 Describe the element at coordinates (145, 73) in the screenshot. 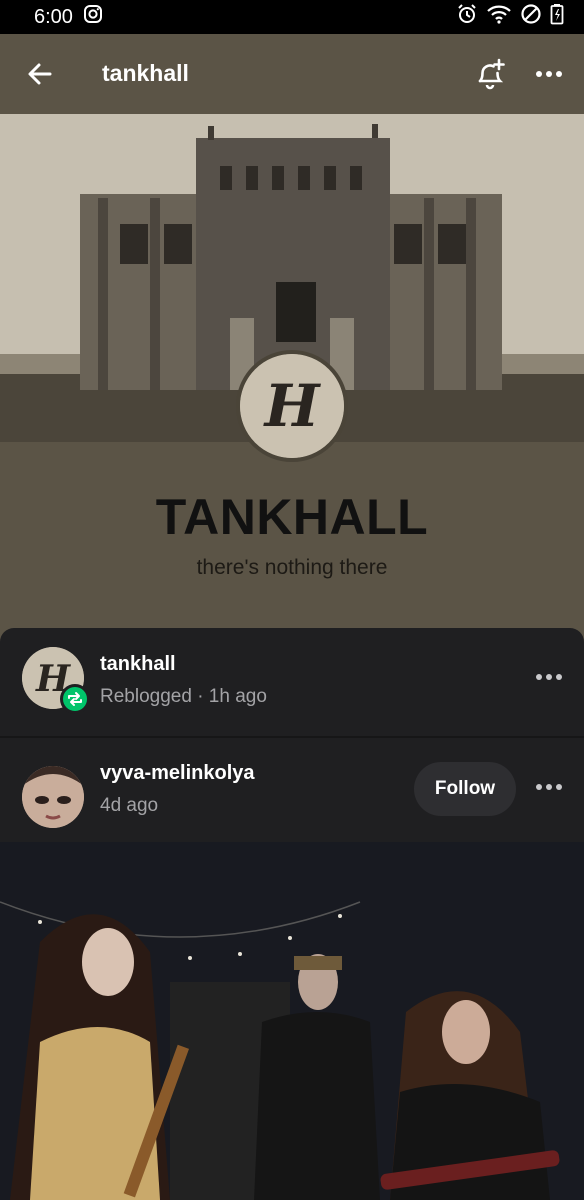

I see `header-title: tankhall` at that location.